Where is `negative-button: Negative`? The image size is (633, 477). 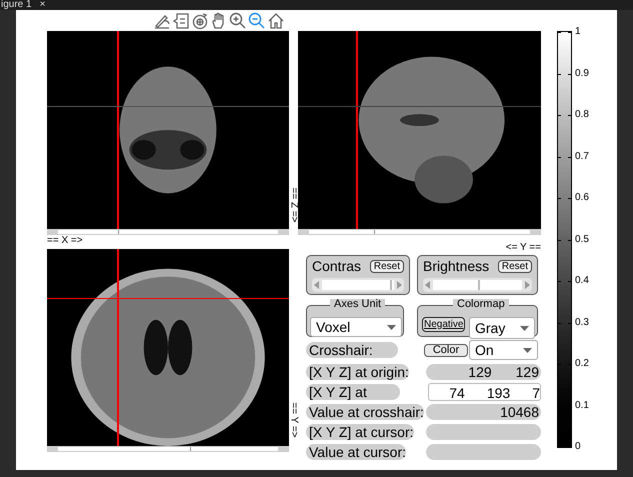 negative-button: Negative is located at coordinates (444, 324).